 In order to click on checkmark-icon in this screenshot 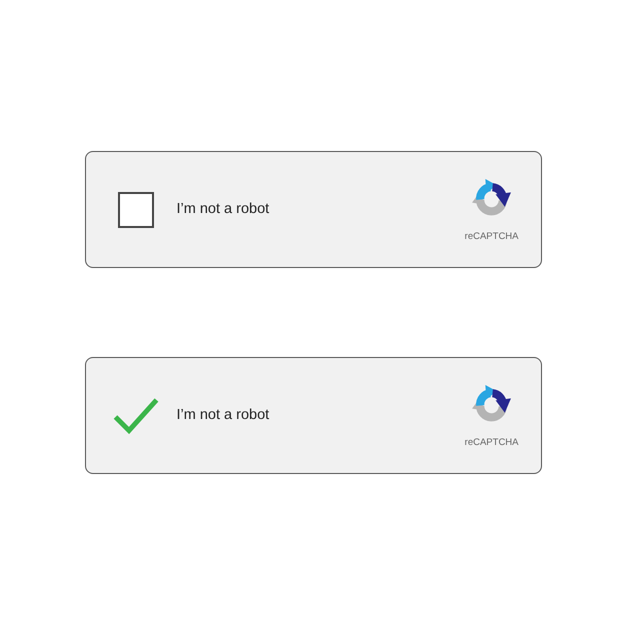, I will do `click(135, 415)`.